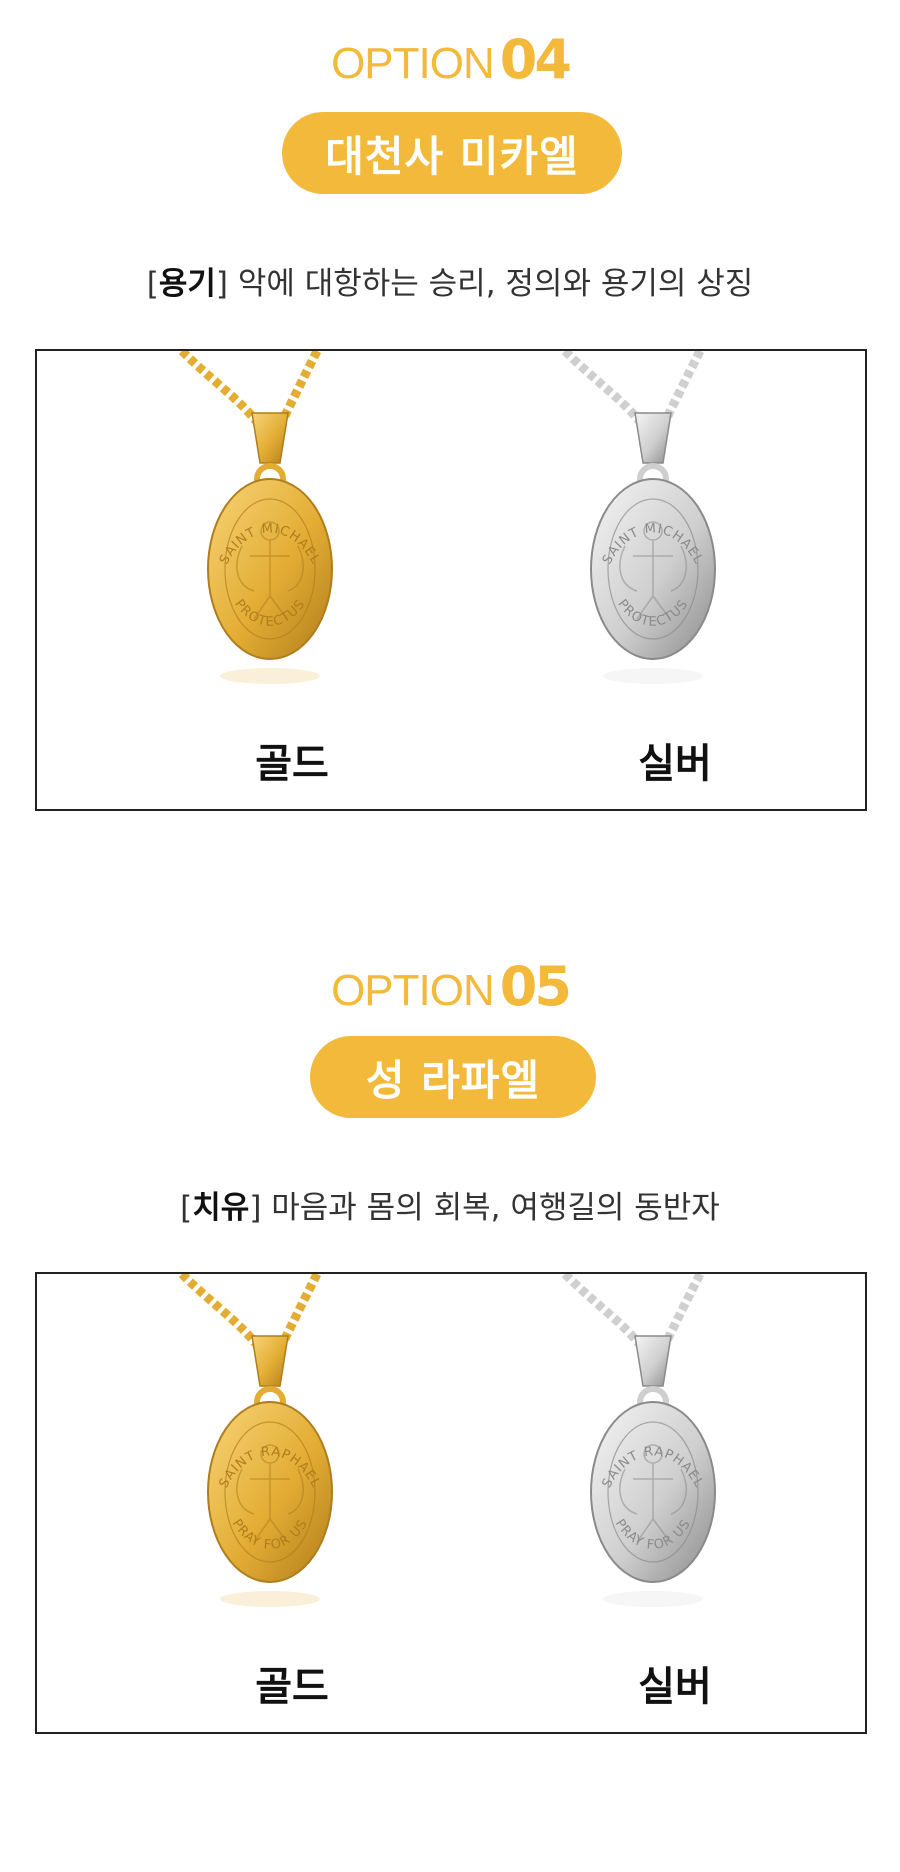 The image size is (900, 1872). I want to click on option-description: [용기] 악에 대항하는 승리, 정의와 용기의 상징, so click(450, 284).